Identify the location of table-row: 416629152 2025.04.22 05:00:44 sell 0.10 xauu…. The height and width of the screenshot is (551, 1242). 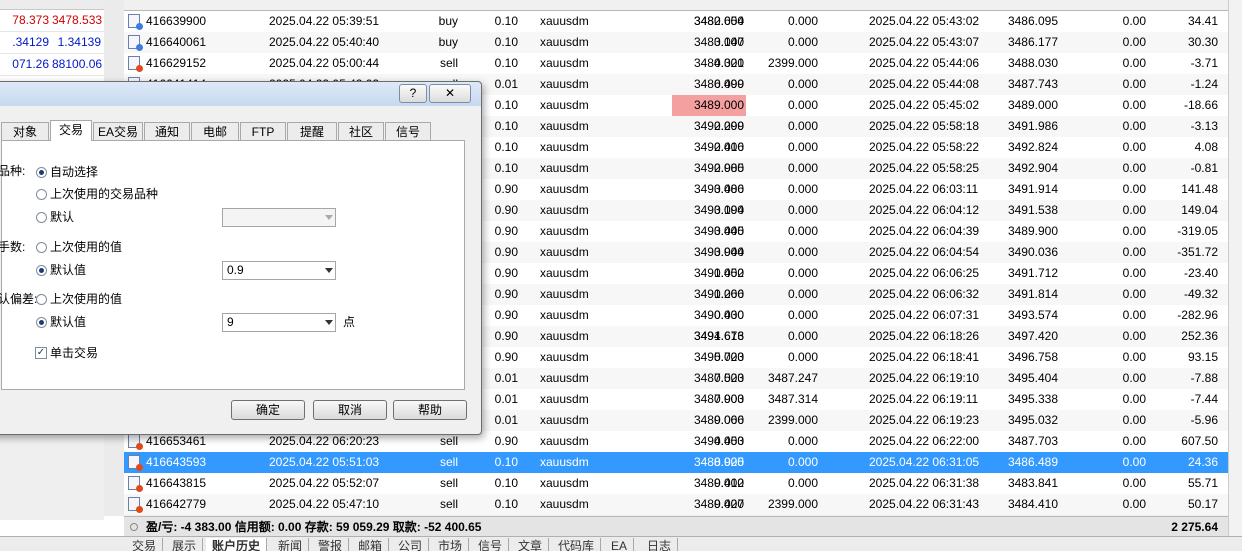
(676, 64).